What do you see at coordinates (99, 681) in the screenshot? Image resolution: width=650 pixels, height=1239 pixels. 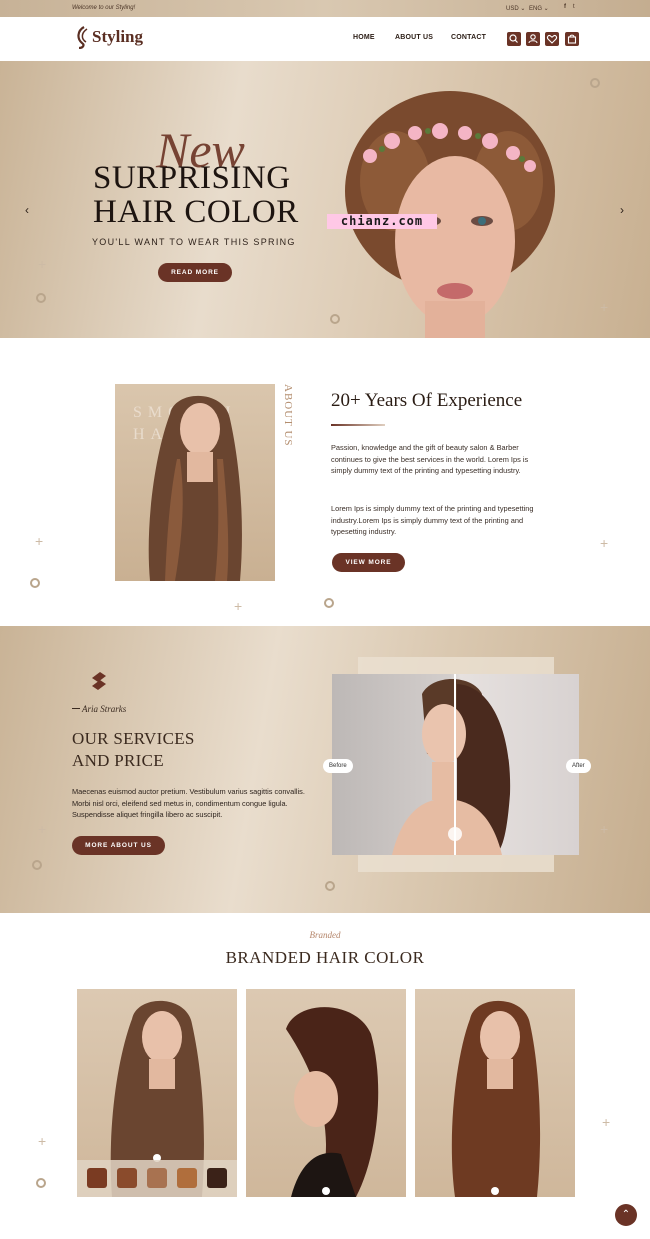 I see `s-logo-icon` at bounding box center [99, 681].